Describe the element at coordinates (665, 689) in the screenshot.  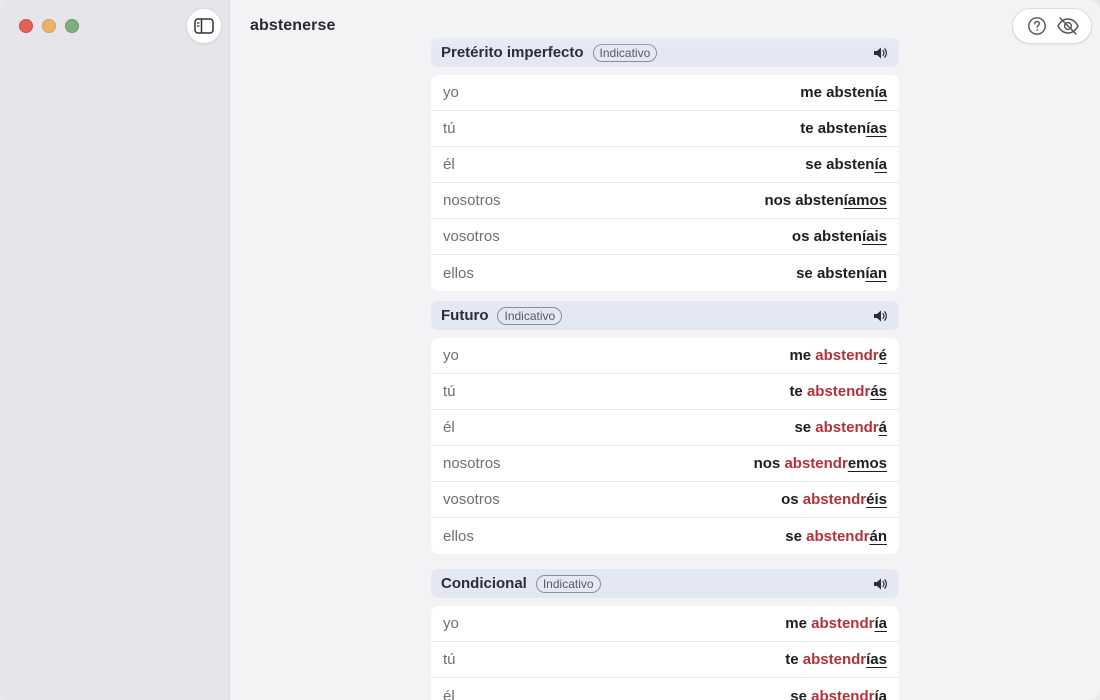
I see `conjugation-row: él se abstendría` at that location.